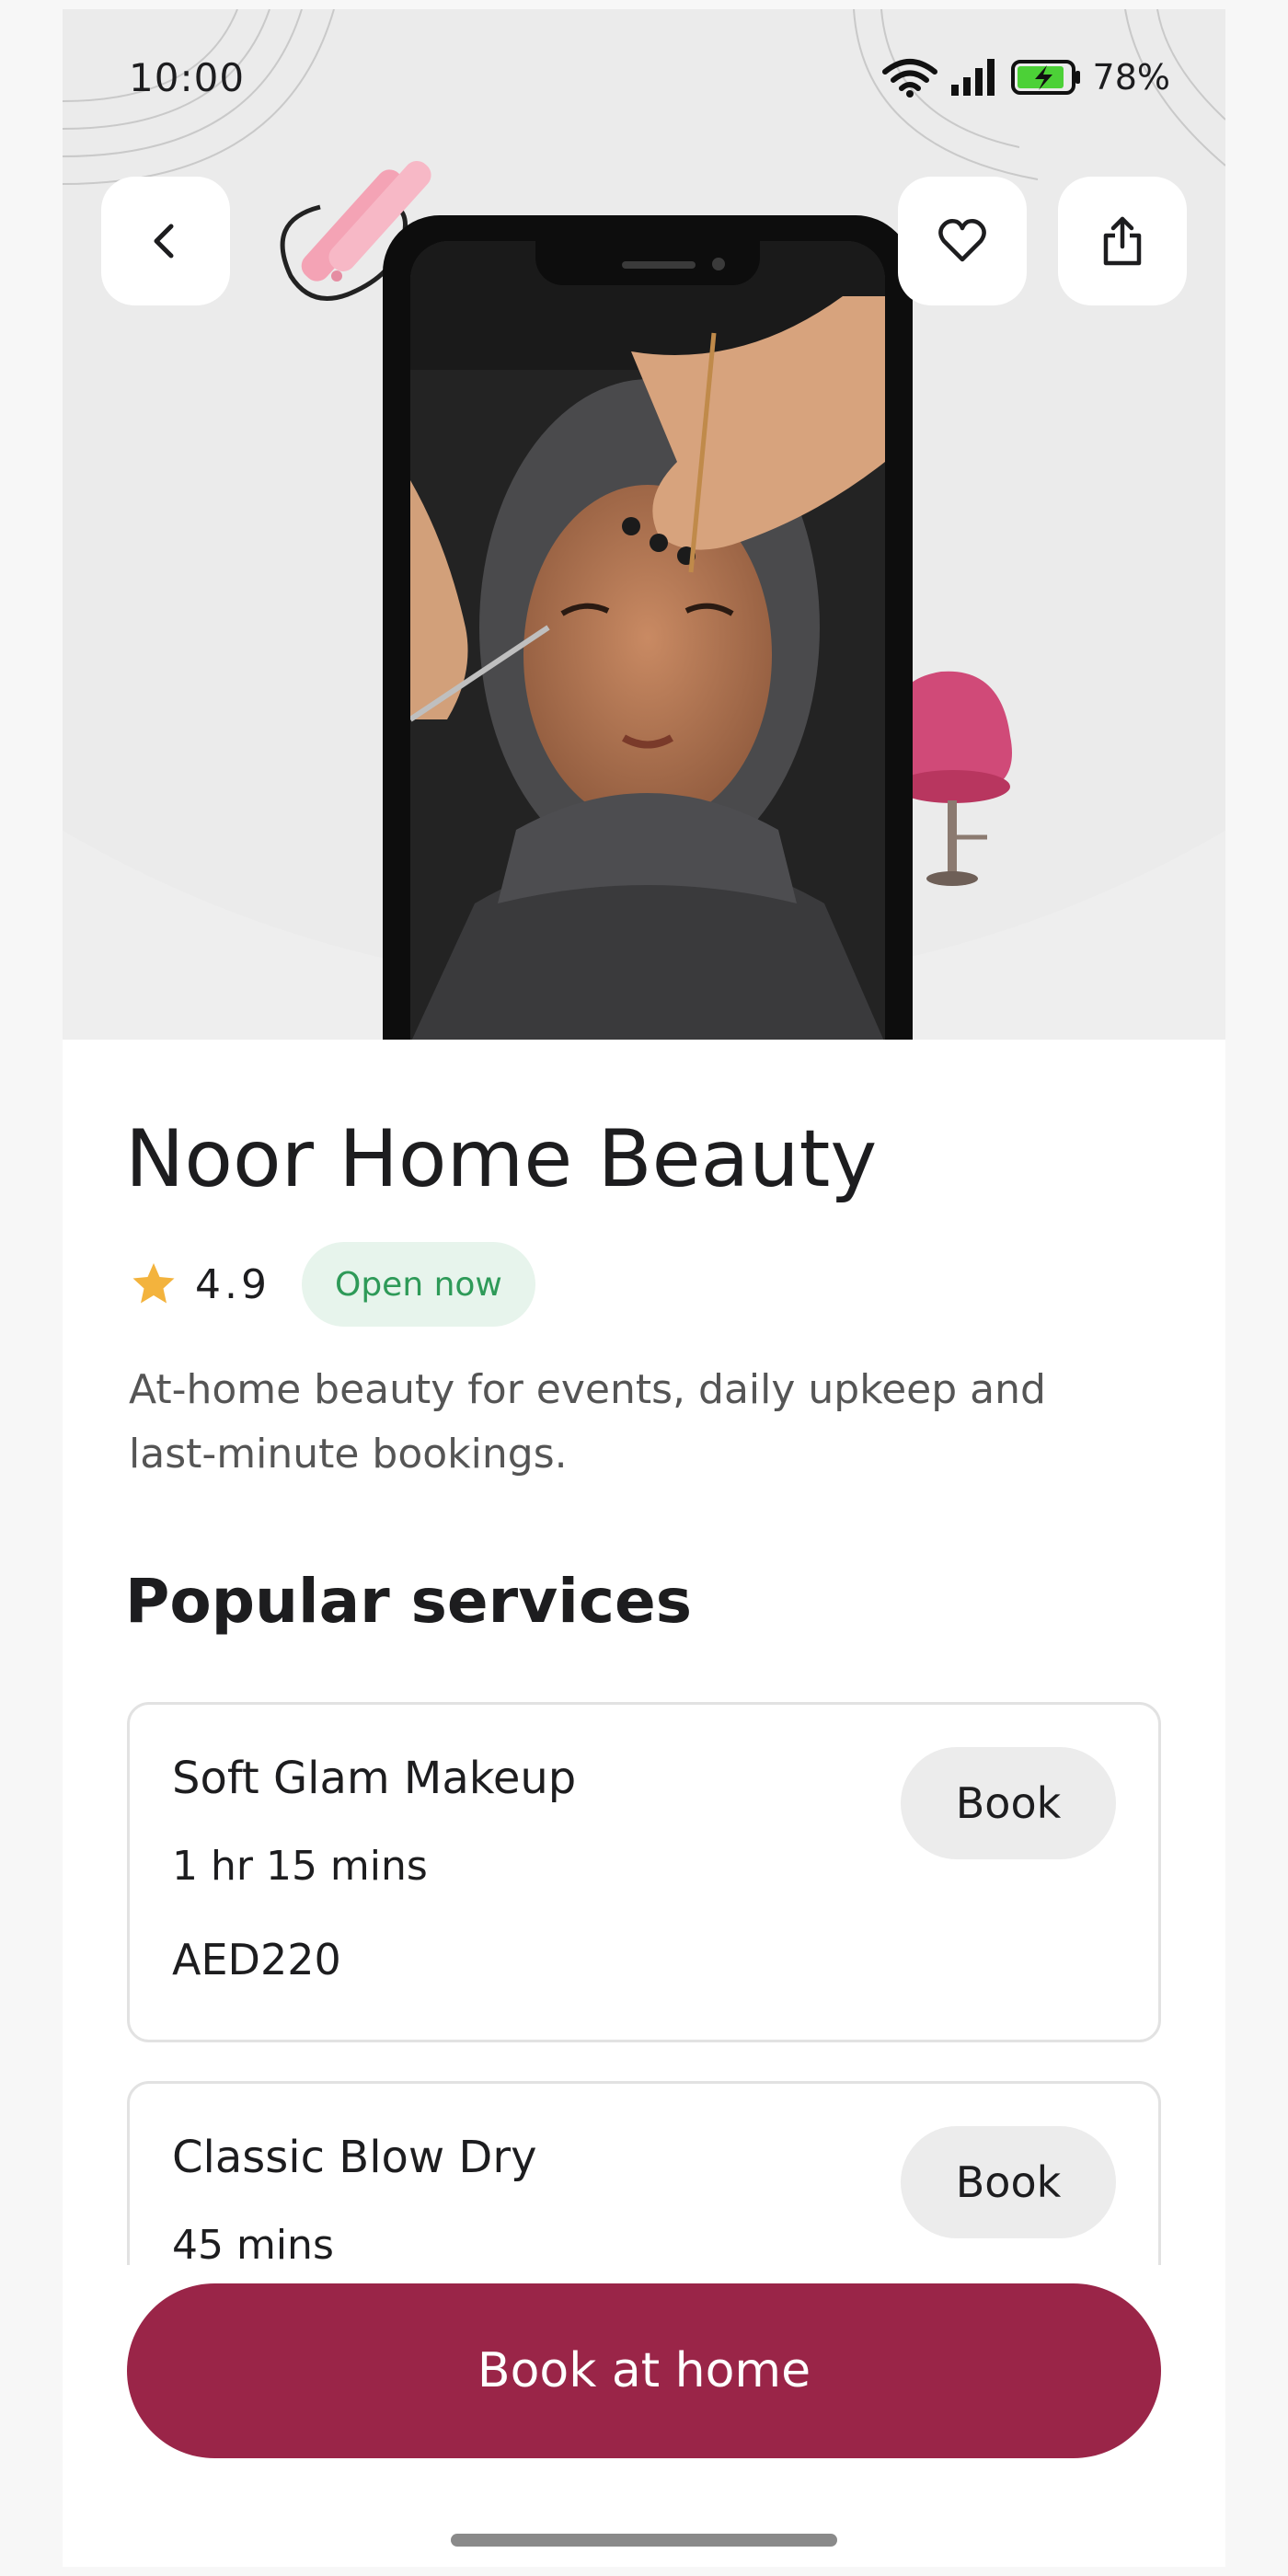 The width and height of the screenshot is (1288, 2576). What do you see at coordinates (644, 2540) in the screenshot?
I see `home-indicator` at bounding box center [644, 2540].